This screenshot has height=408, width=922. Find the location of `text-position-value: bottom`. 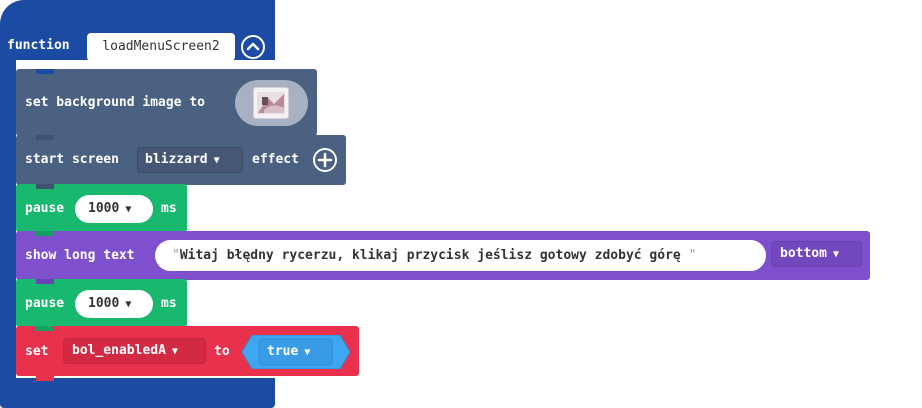

text-position-value: bottom is located at coordinates (803, 253).